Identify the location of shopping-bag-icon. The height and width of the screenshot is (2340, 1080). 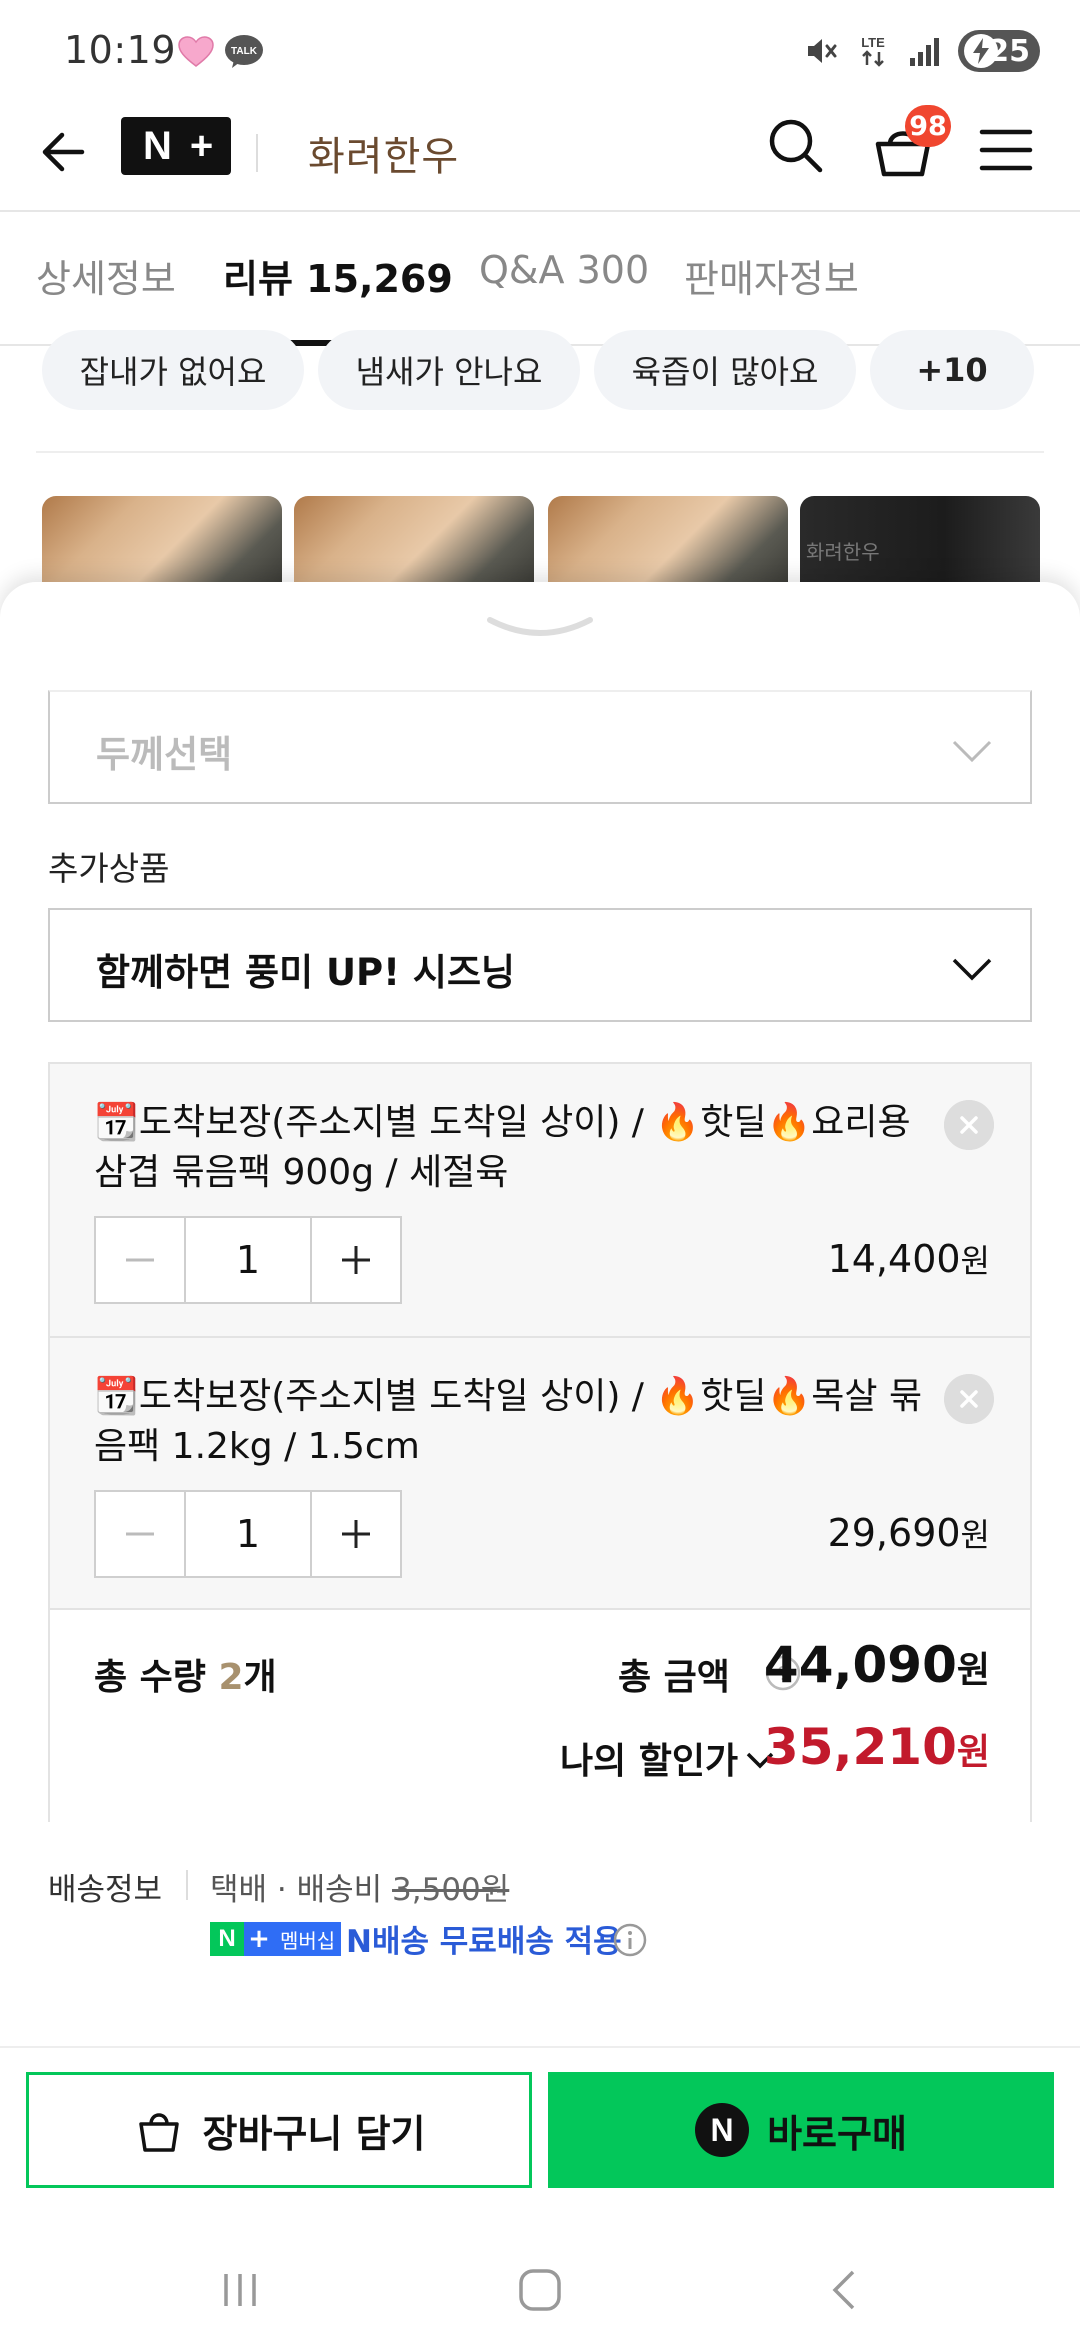
(158, 2132).